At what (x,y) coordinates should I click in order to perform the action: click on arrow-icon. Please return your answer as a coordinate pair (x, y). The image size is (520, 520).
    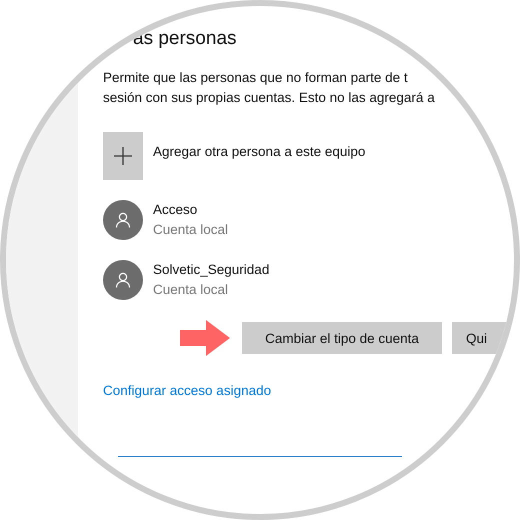
    Looking at the image, I should click on (205, 338).